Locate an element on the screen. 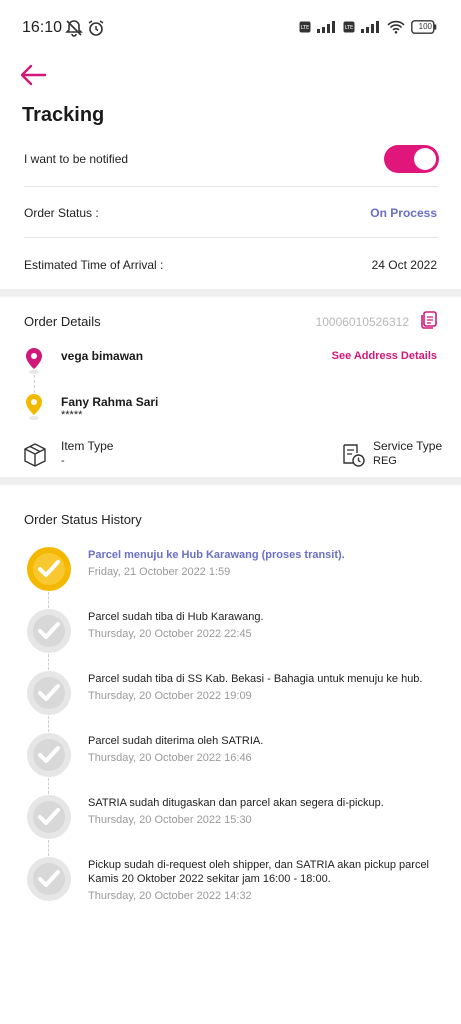 The image size is (461, 1024). receiver-name: Fany Rahma Sari is located at coordinates (110, 402).